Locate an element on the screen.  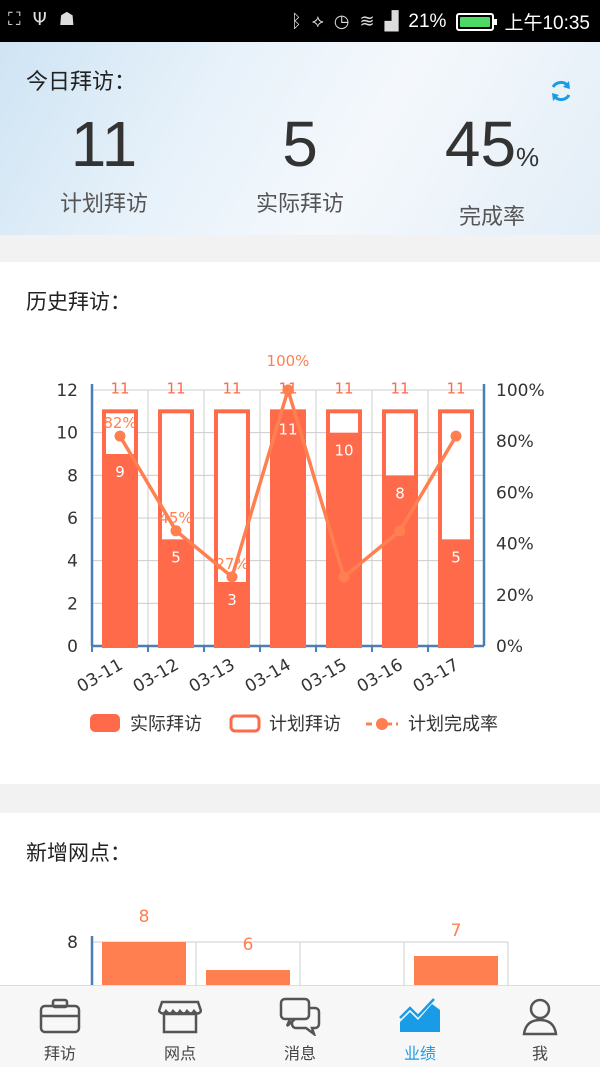
battery-percent: 21% is located at coordinates (427, 21).